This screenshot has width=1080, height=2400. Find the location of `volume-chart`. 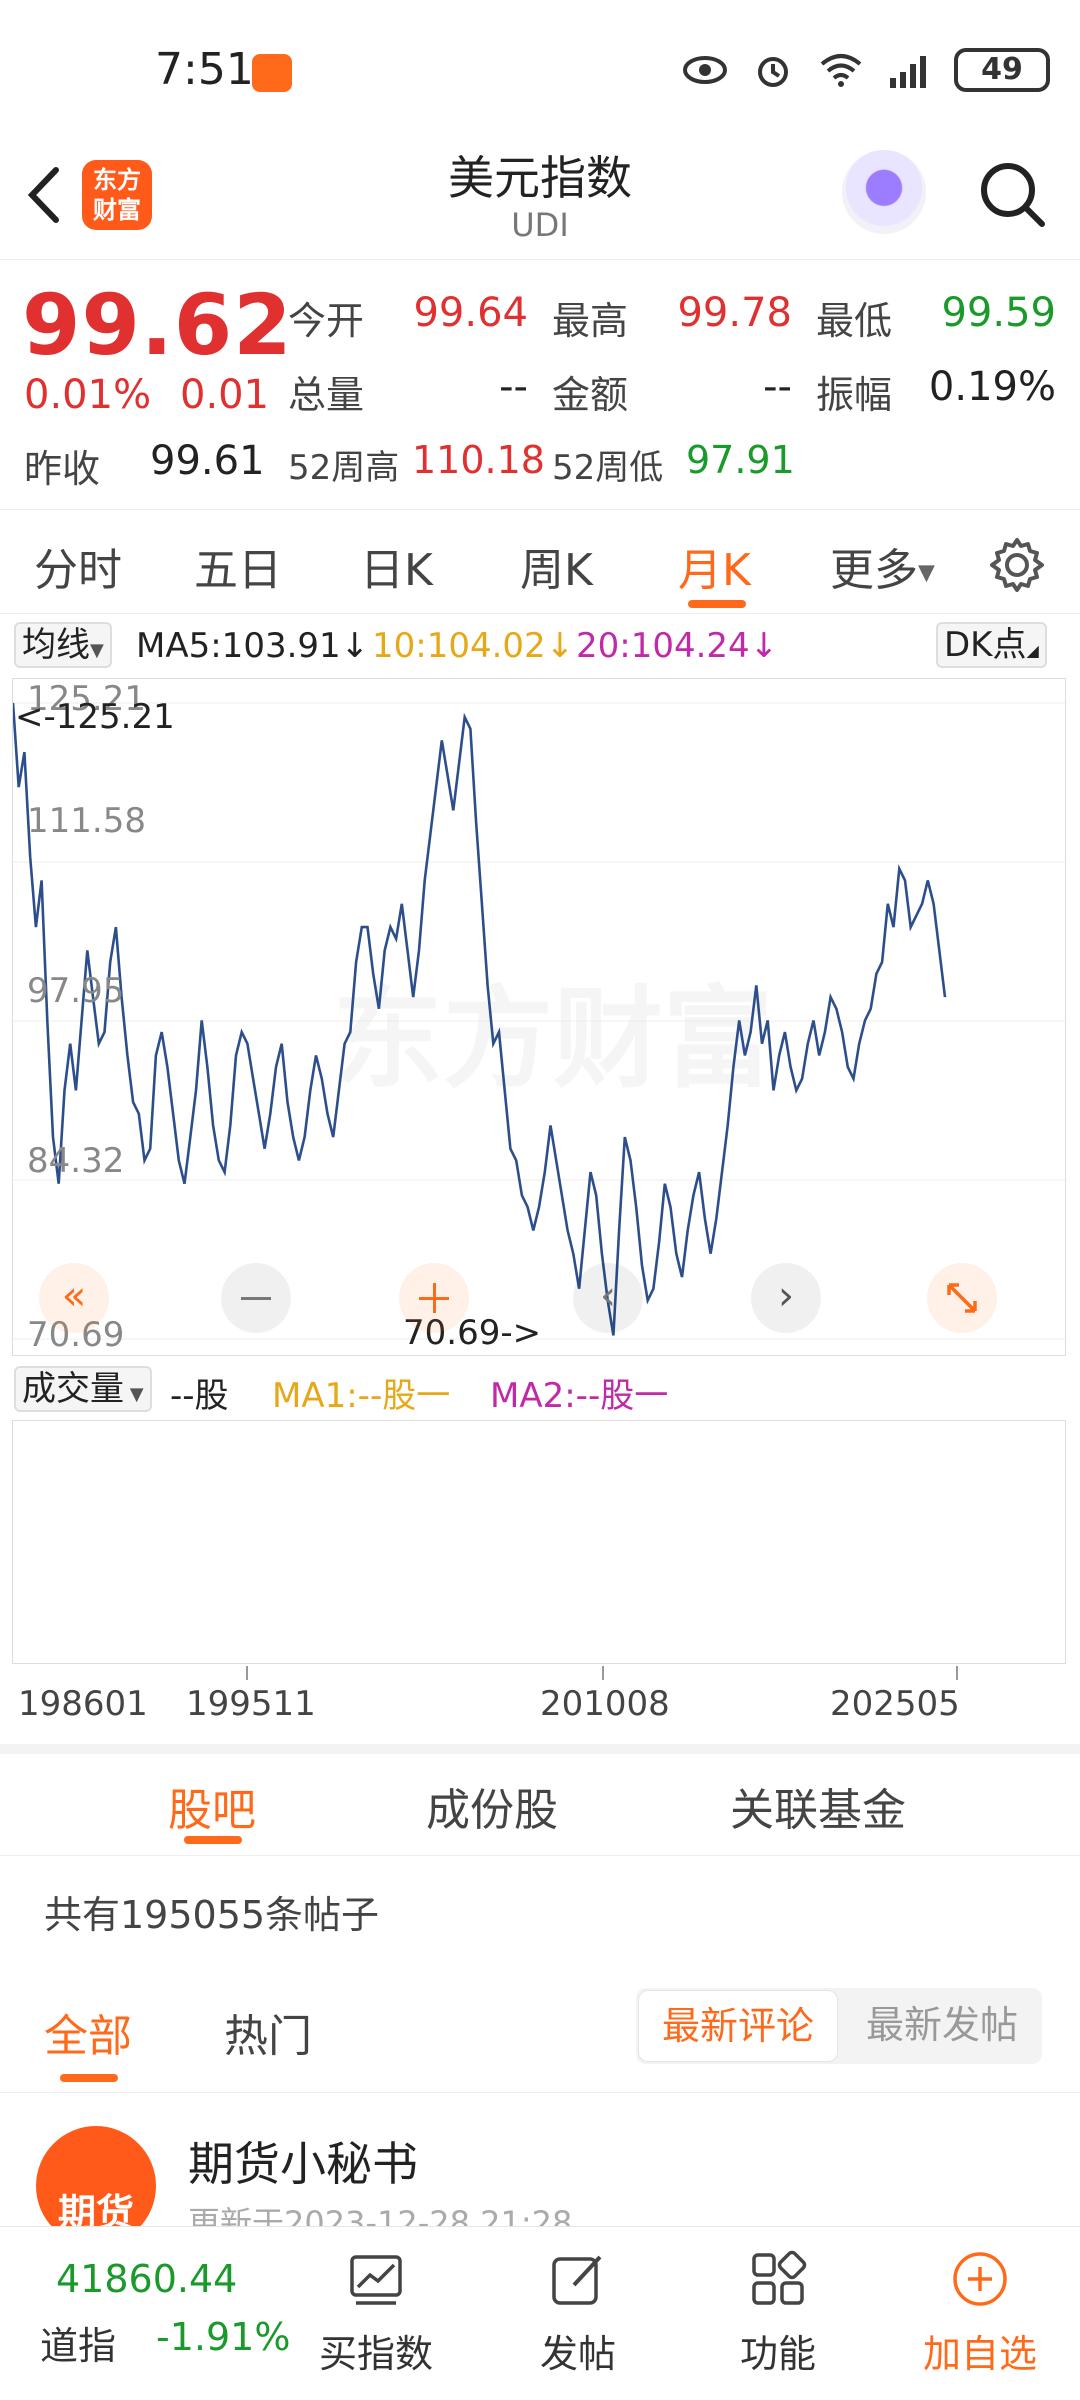

volume-chart is located at coordinates (539, 1542).